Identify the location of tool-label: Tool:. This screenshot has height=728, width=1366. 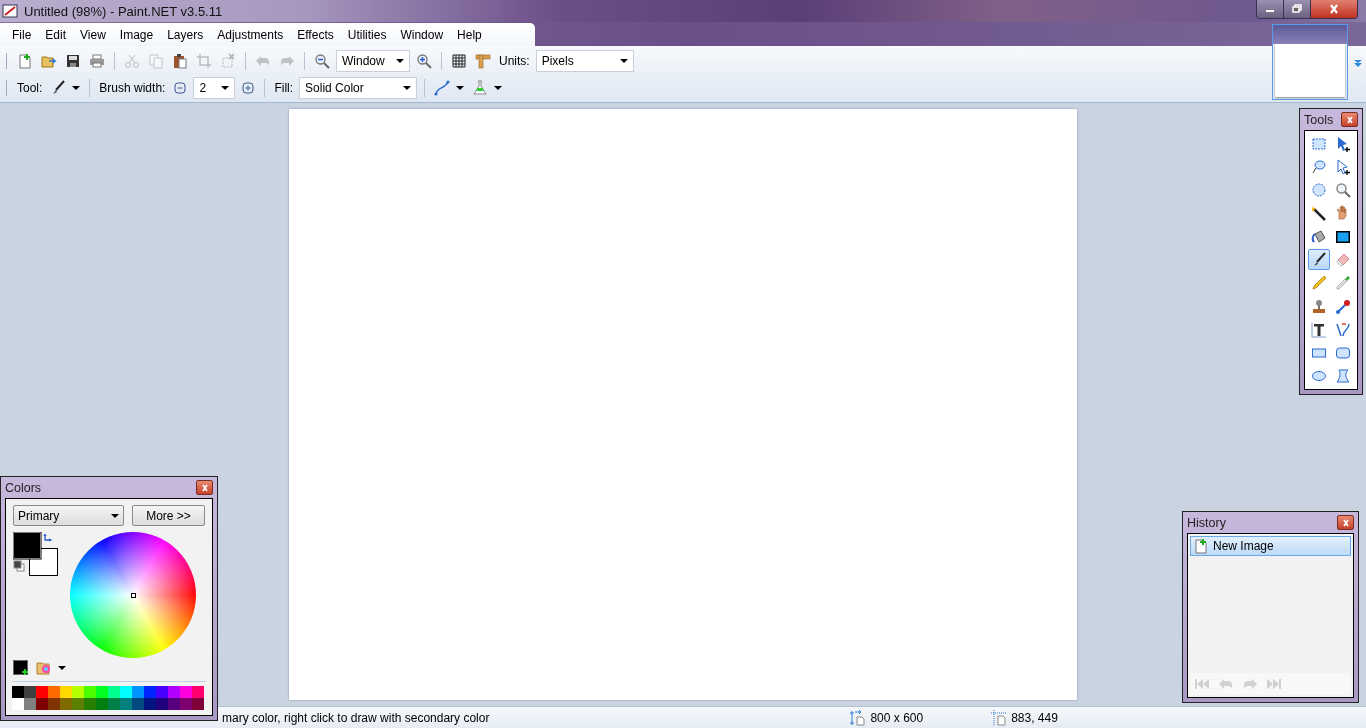
(30, 87).